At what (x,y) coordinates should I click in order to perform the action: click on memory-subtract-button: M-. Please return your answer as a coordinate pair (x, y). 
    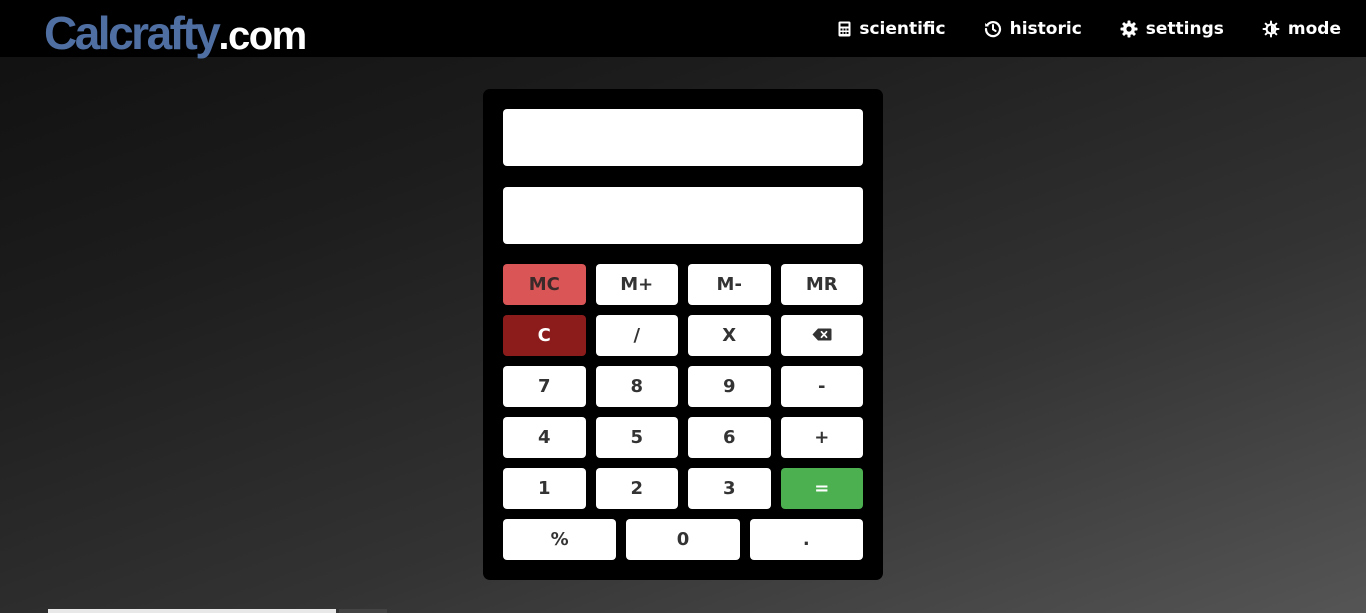
    Looking at the image, I should click on (729, 284).